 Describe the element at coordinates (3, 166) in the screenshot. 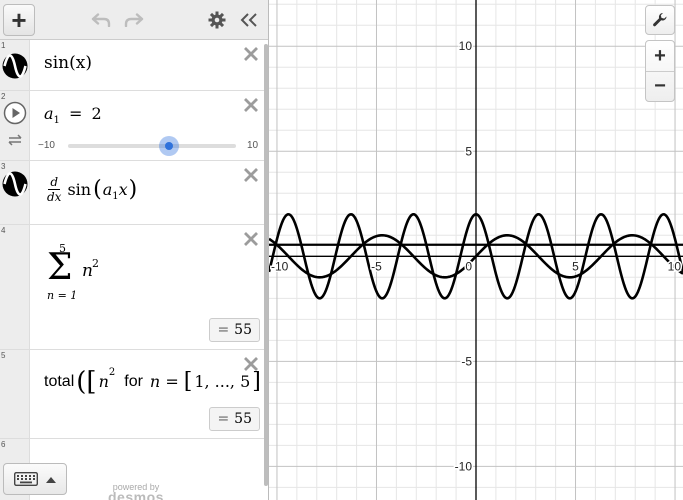

I see `expression-index: 3` at that location.